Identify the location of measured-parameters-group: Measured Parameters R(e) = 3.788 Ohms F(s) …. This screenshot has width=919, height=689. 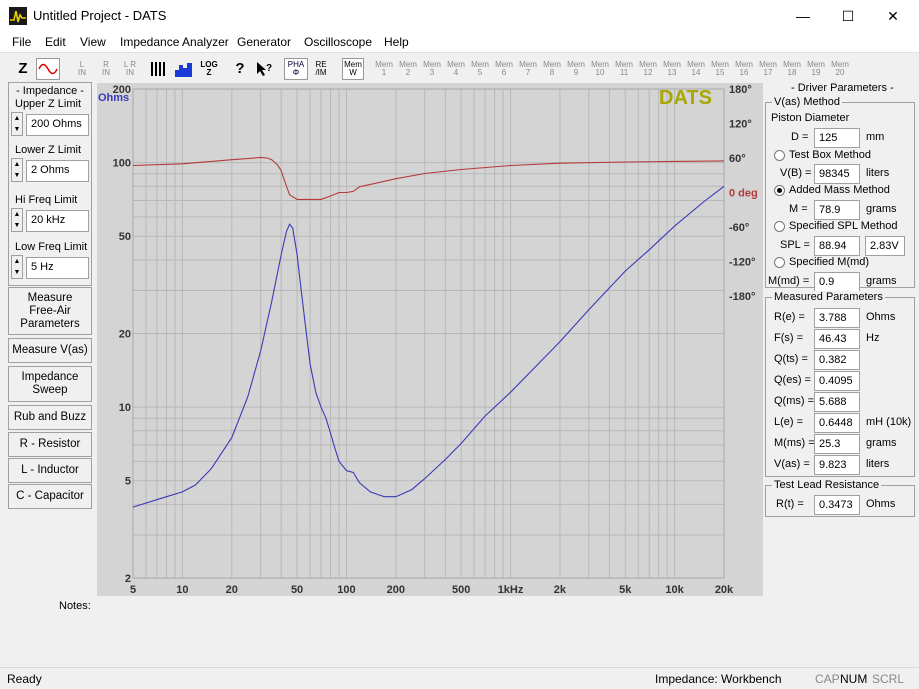
(840, 384).